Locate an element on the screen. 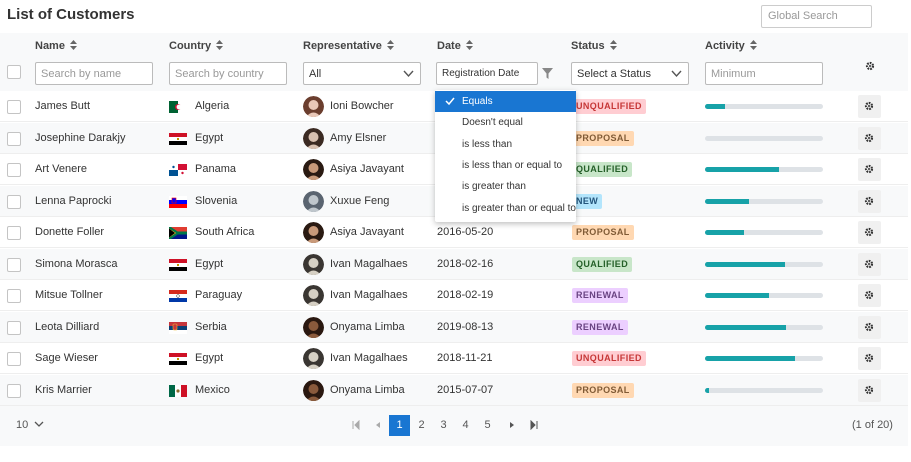 This screenshot has height=462, width=911. representative-name: Amy Elsner is located at coordinates (358, 137).